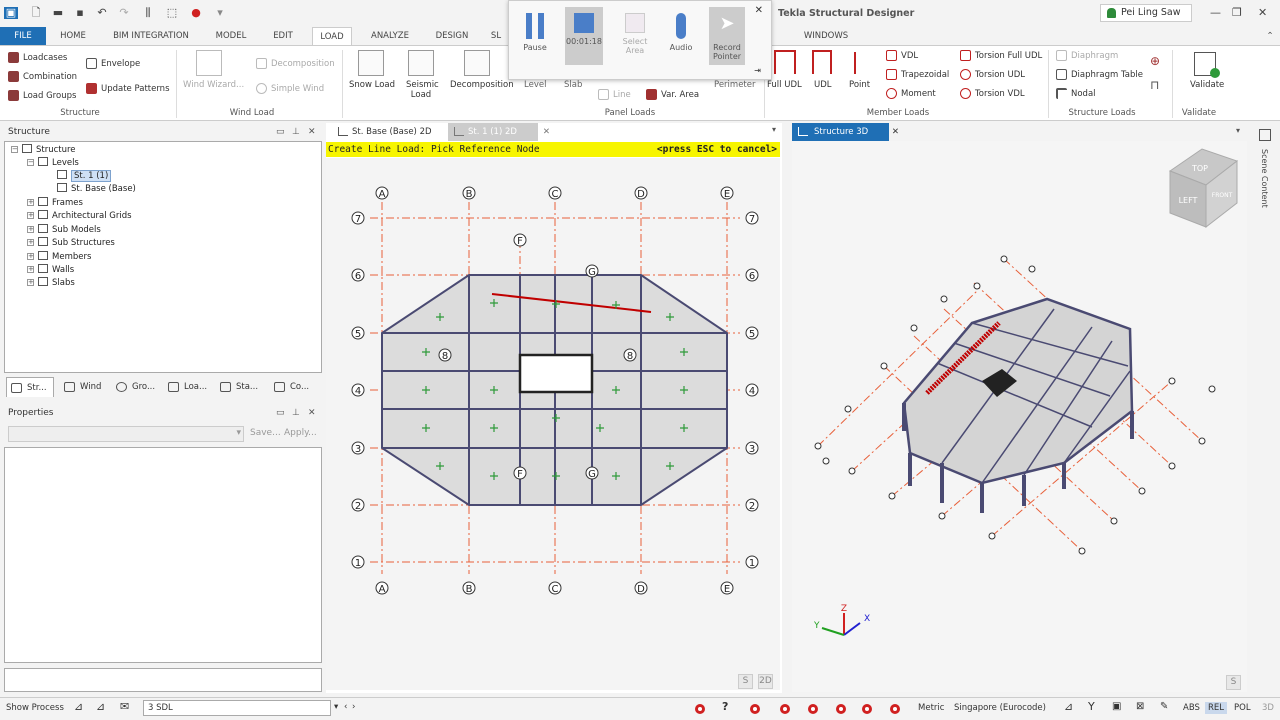 This screenshot has width=1280, height=720. I want to click on stop-record-button: 00:01:18, so click(584, 36).